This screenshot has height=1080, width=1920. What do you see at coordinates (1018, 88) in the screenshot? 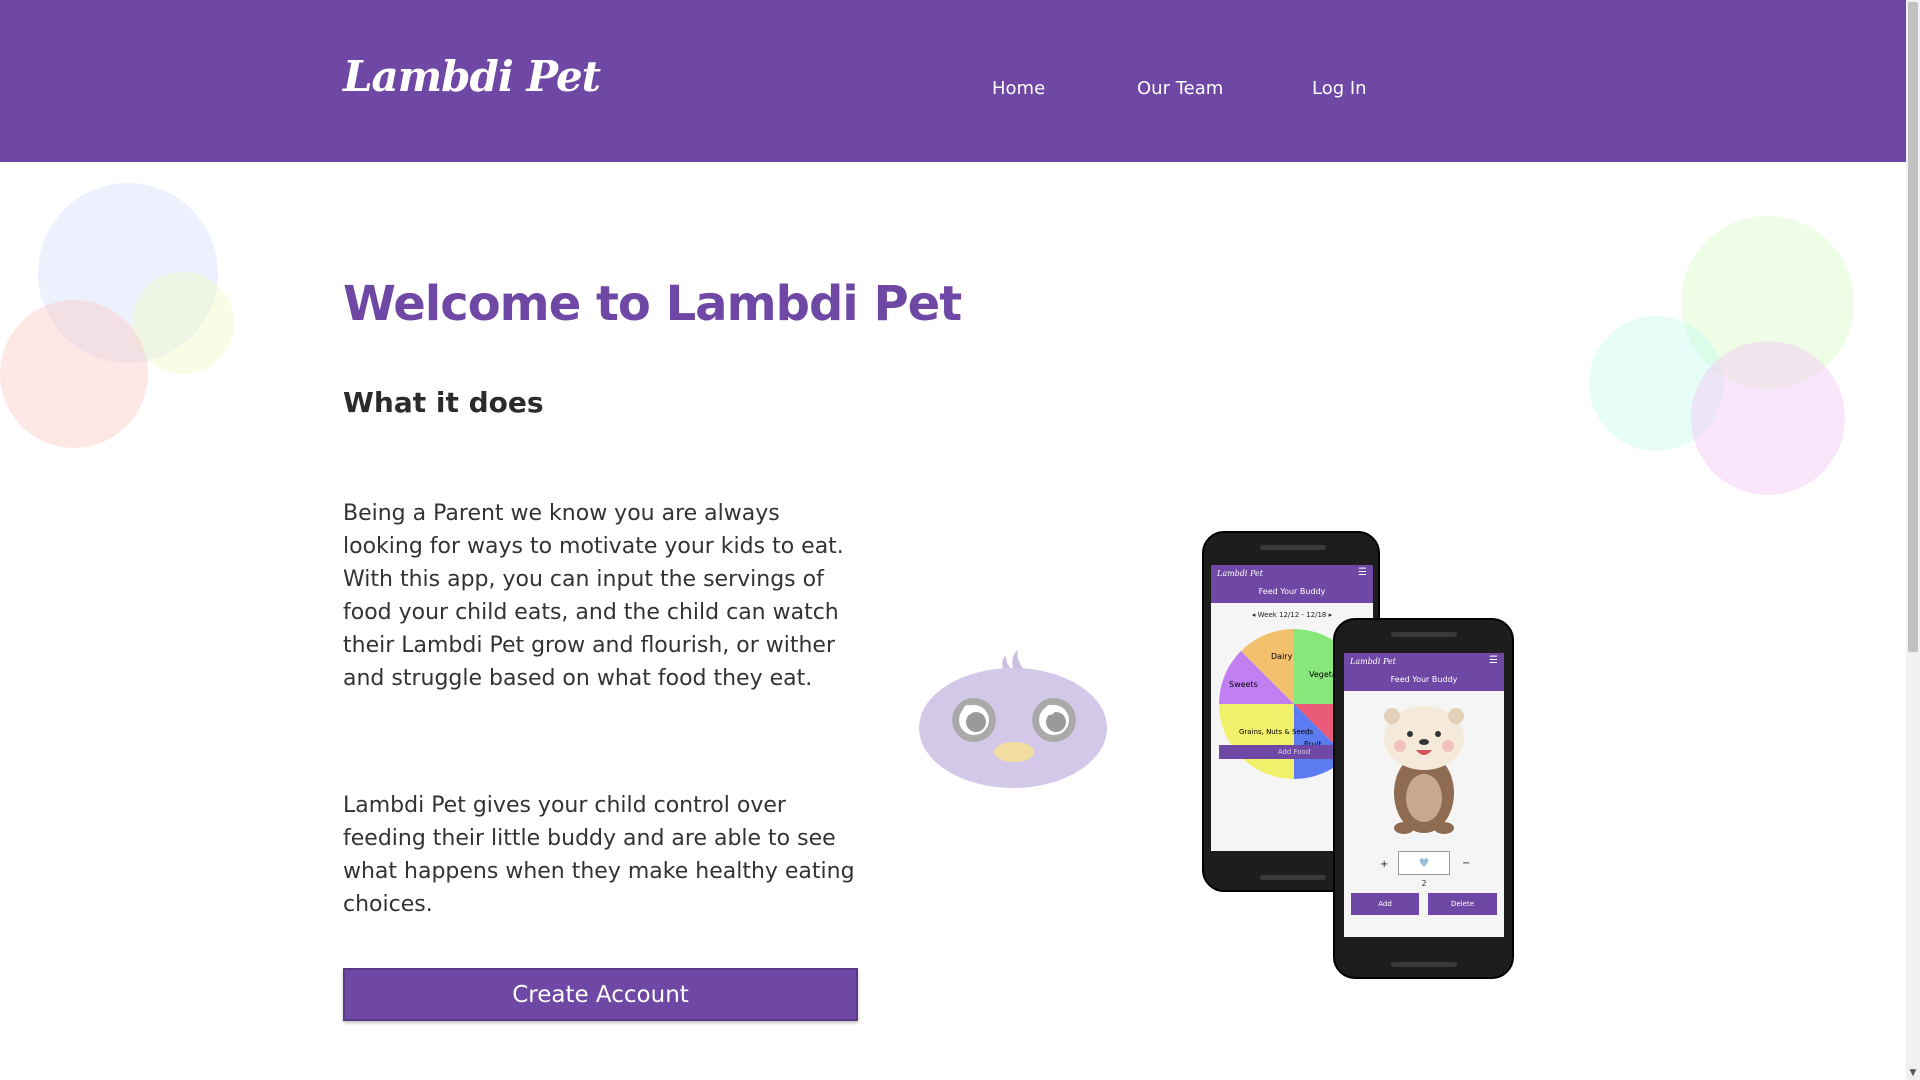
I see `nav-home-link: Home` at bounding box center [1018, 88].